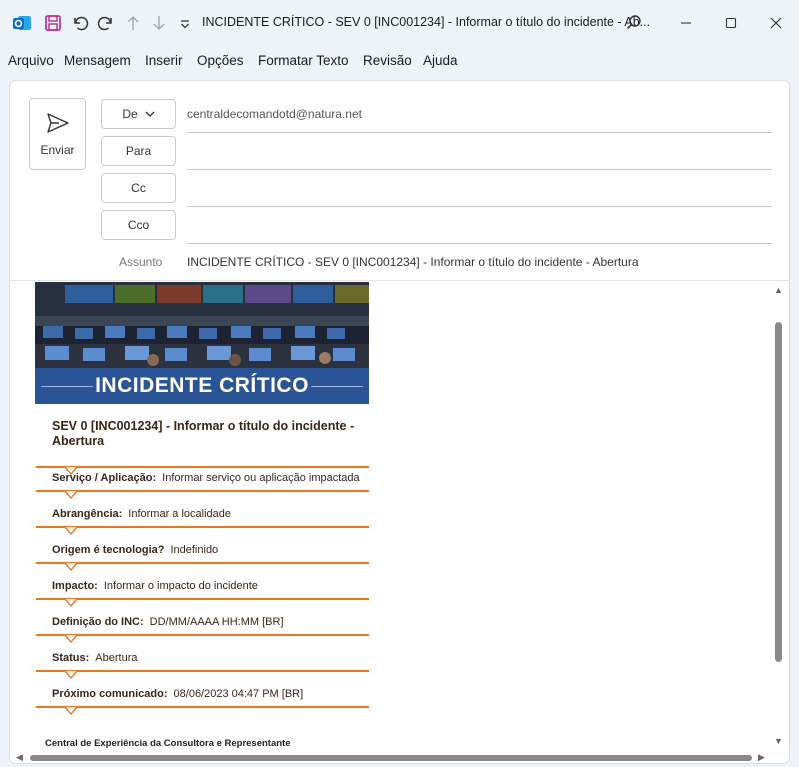 The image size is (799, 767). What do you see at coordinates (778, 290) in the screenshot?
I see `scroll-up-icon: ▲` at bounding box center [778, 290].